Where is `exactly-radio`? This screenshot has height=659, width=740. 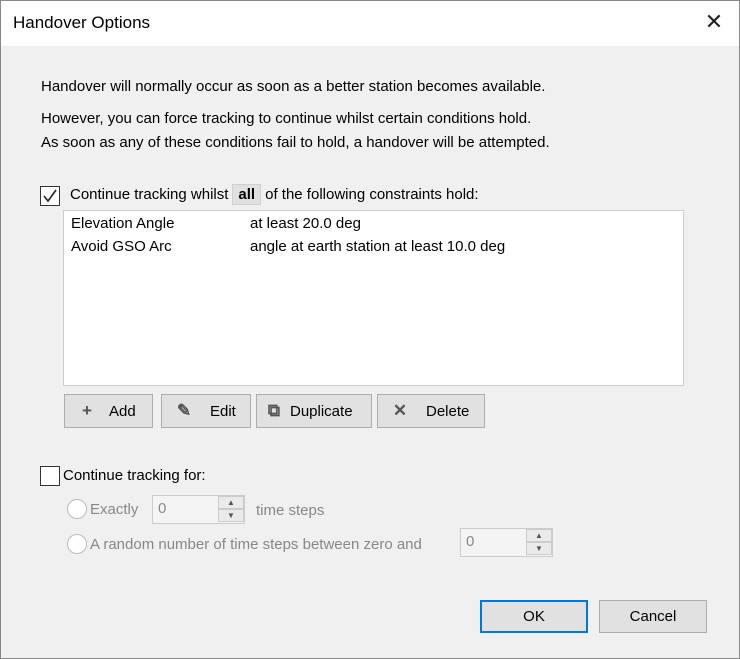 exactly-radio is located at coordinates (77, 509).